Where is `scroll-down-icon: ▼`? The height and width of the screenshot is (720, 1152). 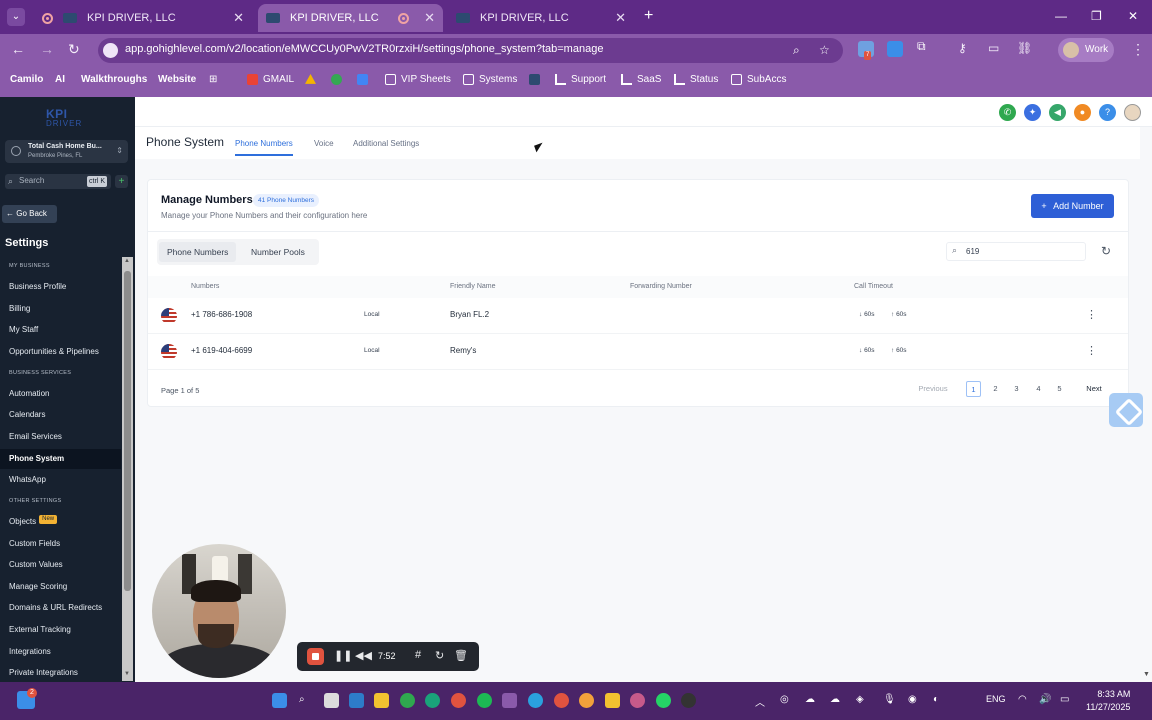 scroll-down-icon: ▼ is located at coordinates (127, 674).